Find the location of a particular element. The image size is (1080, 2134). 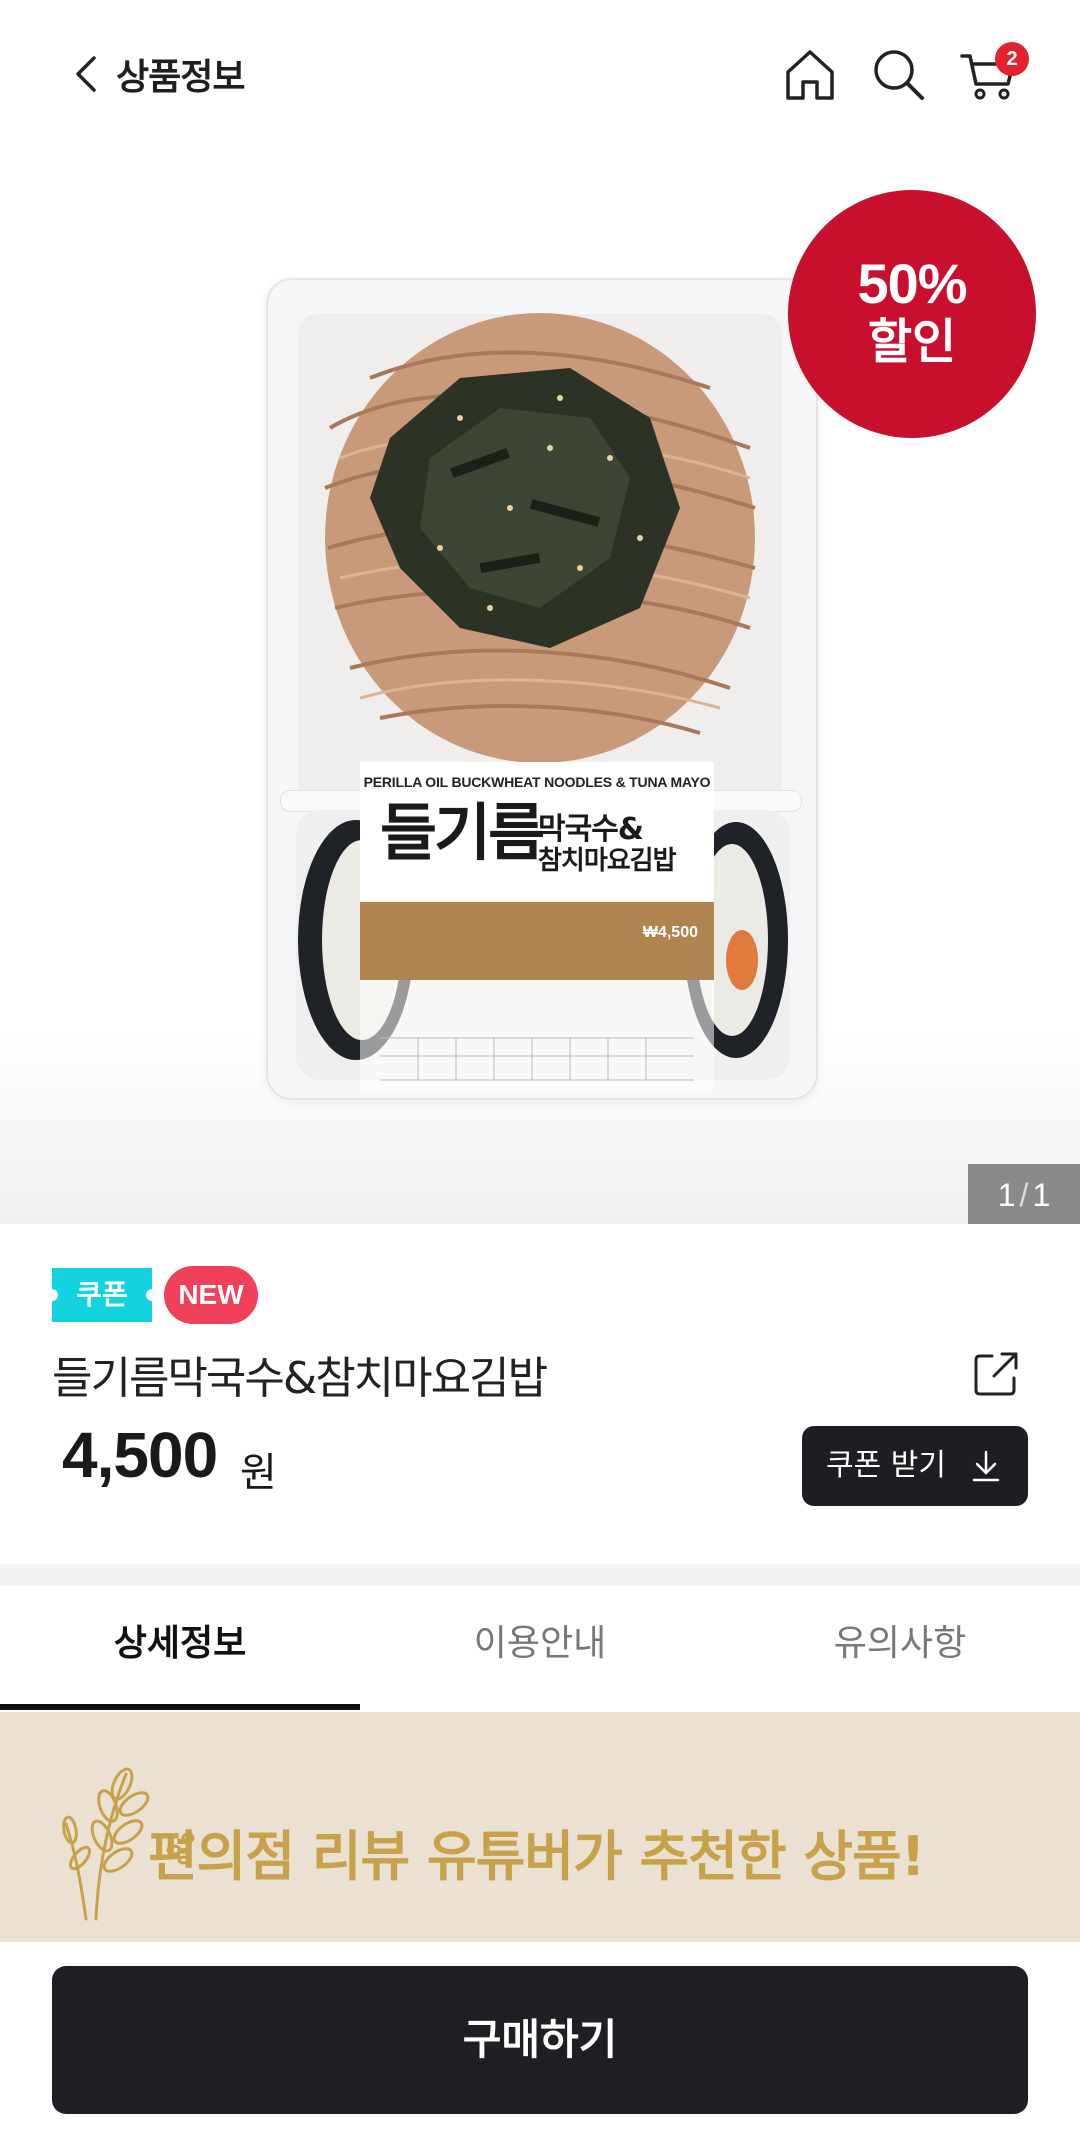

detail-tabs: 상세정보 이용안내 유의사항 is located at coordinates (540, 1650).